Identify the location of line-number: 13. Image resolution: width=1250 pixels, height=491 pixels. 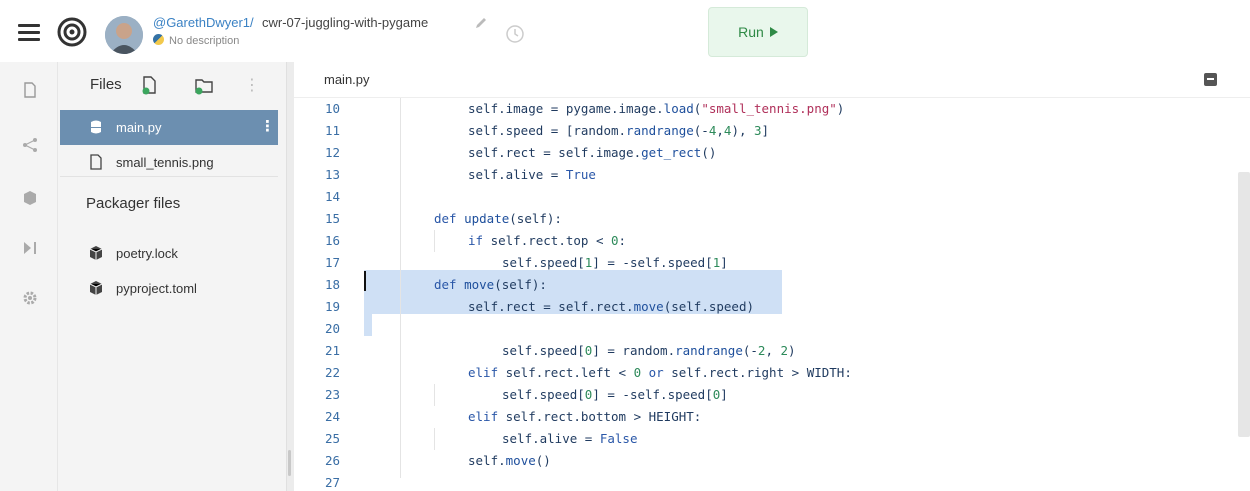
(332, 174).